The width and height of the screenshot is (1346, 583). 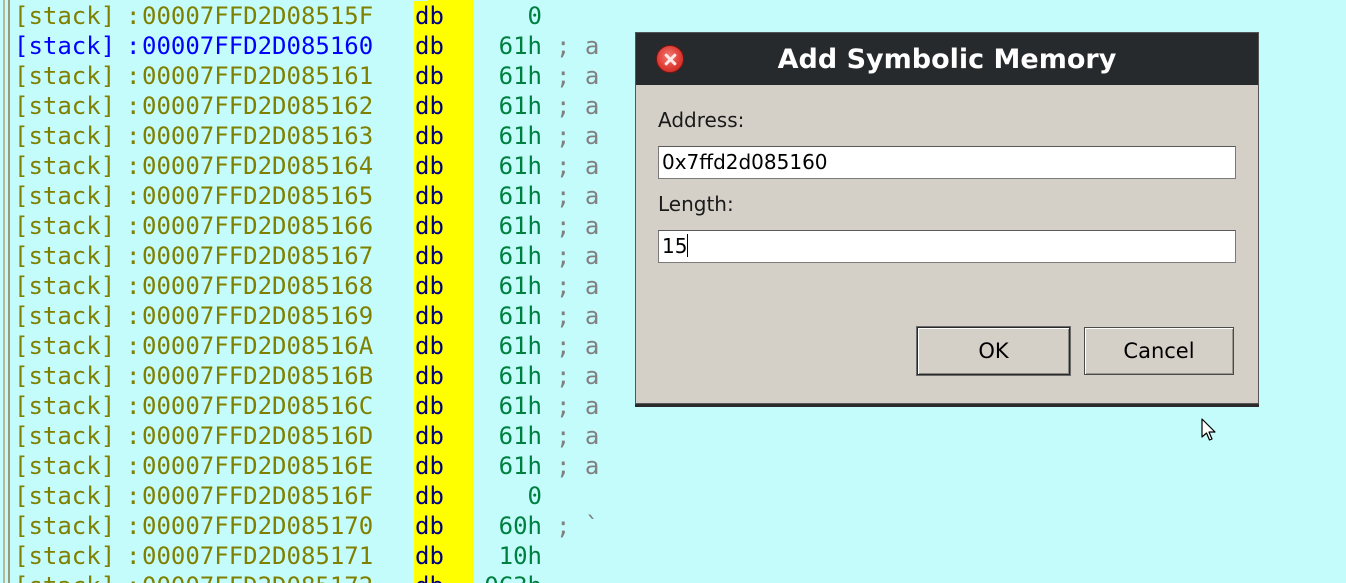 What do you see at coordinates (258, 106) in the screenshot?
I see `address: 00007FFD2D085162` at bounding box center [258, 106].